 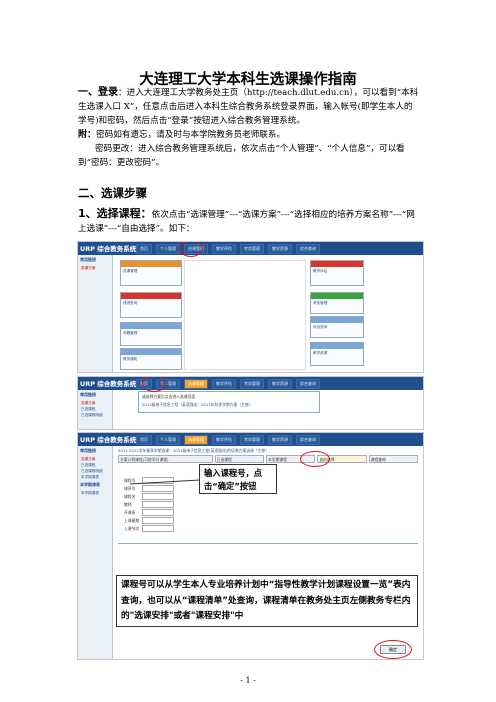 What do you see at coordinates (108, 384) in the screenshot?
I see `urp-logo-2: URP 综合教务系统` at bounding box center [108, 384].